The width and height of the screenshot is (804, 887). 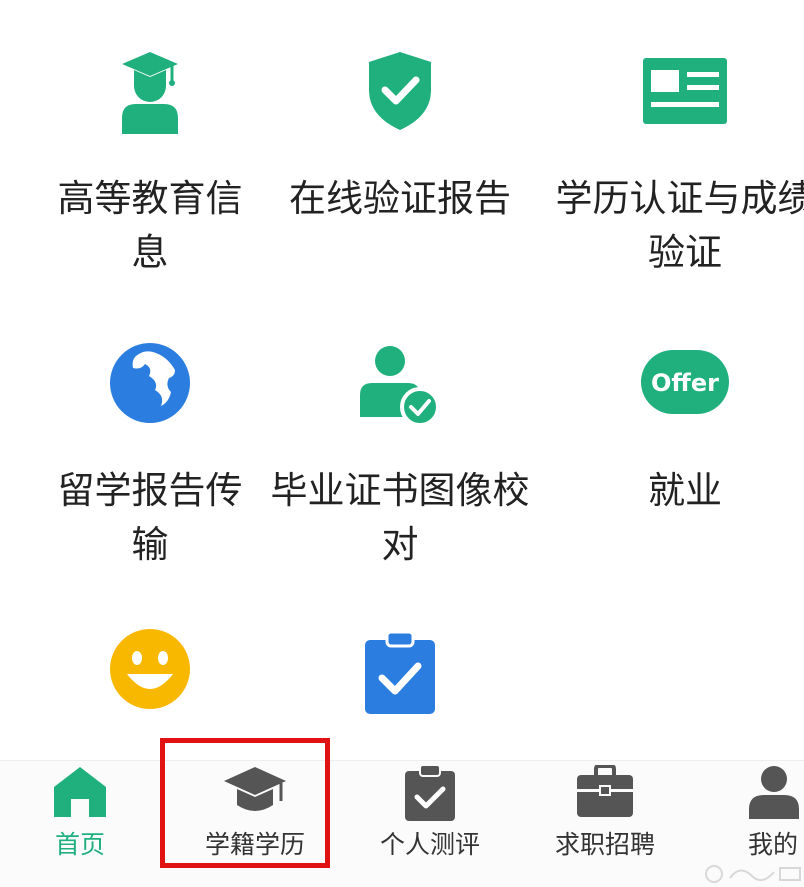 What do you see at coordinates (255, 824) in the screenshot?
I see `tab-student-records: 学籍学历` at bounding box center [255, 824].